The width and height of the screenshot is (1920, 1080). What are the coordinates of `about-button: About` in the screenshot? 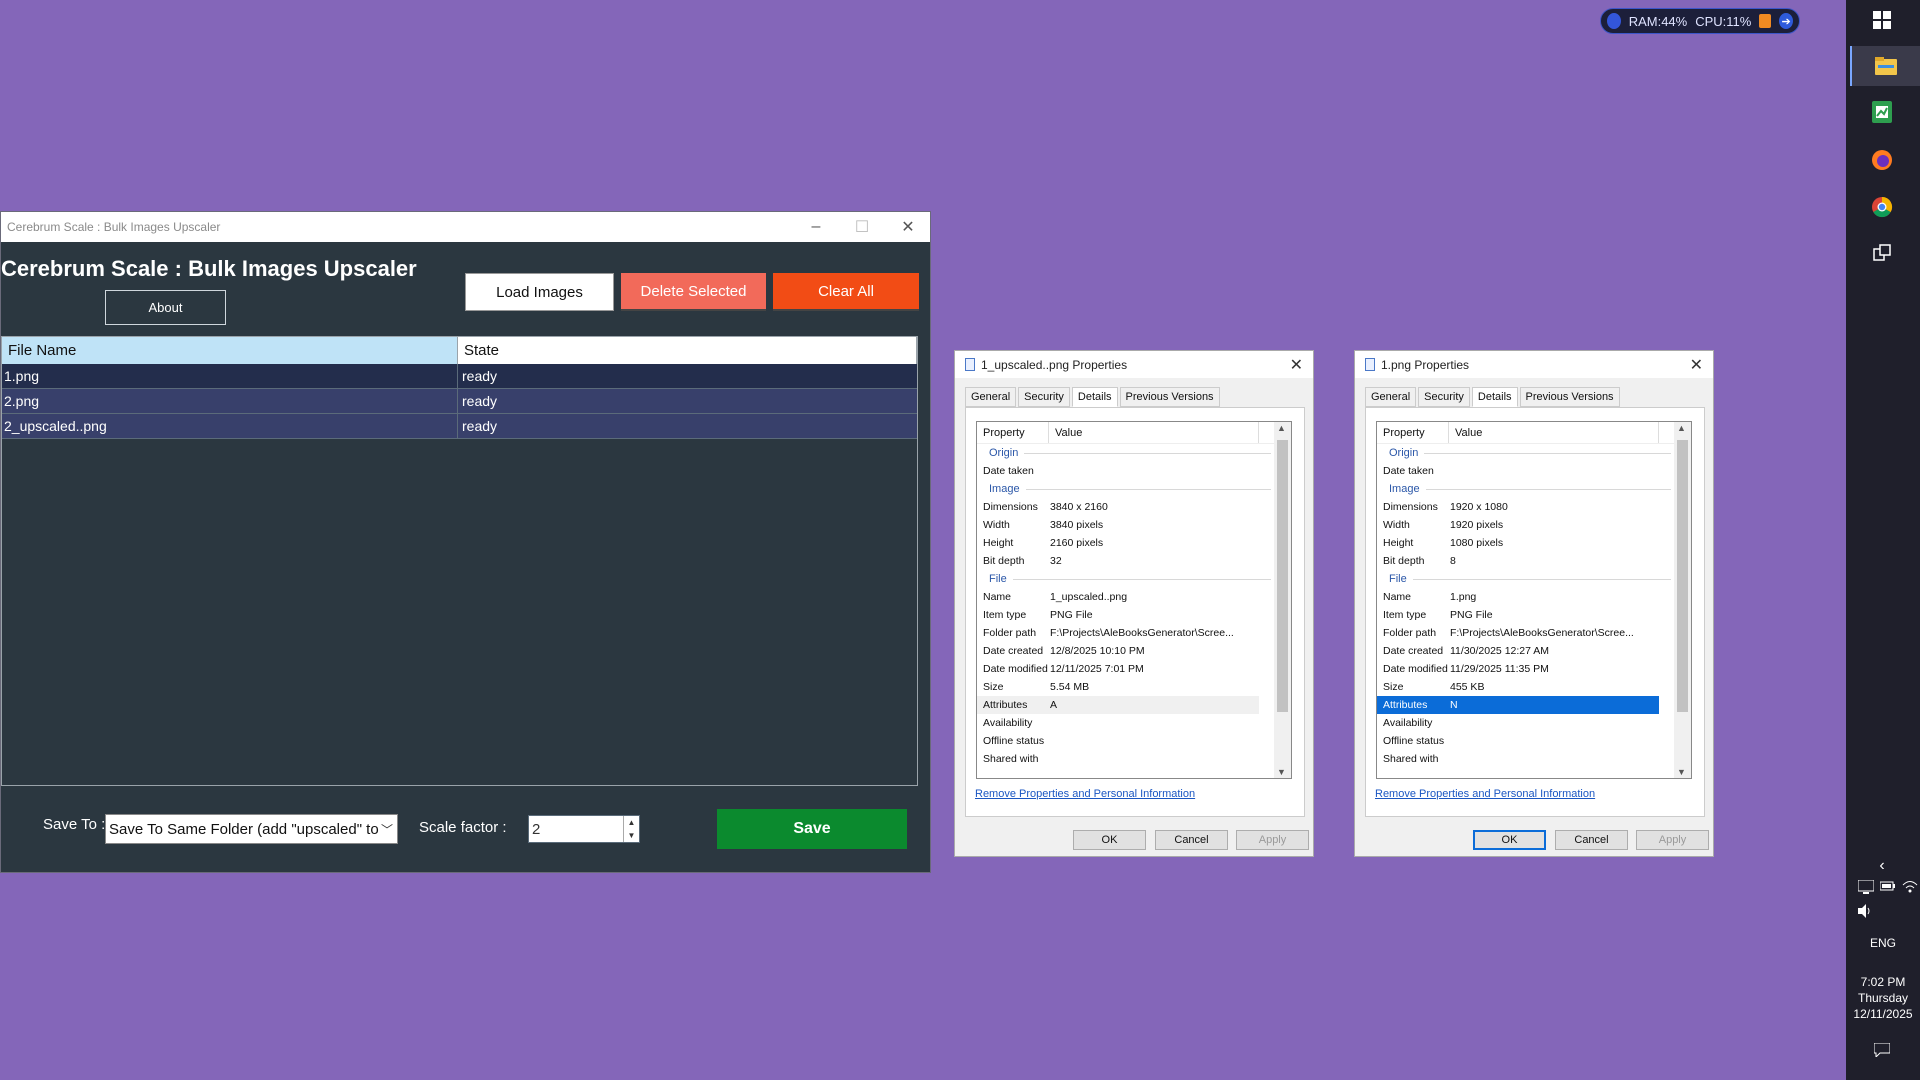 It's located at (165, 307).